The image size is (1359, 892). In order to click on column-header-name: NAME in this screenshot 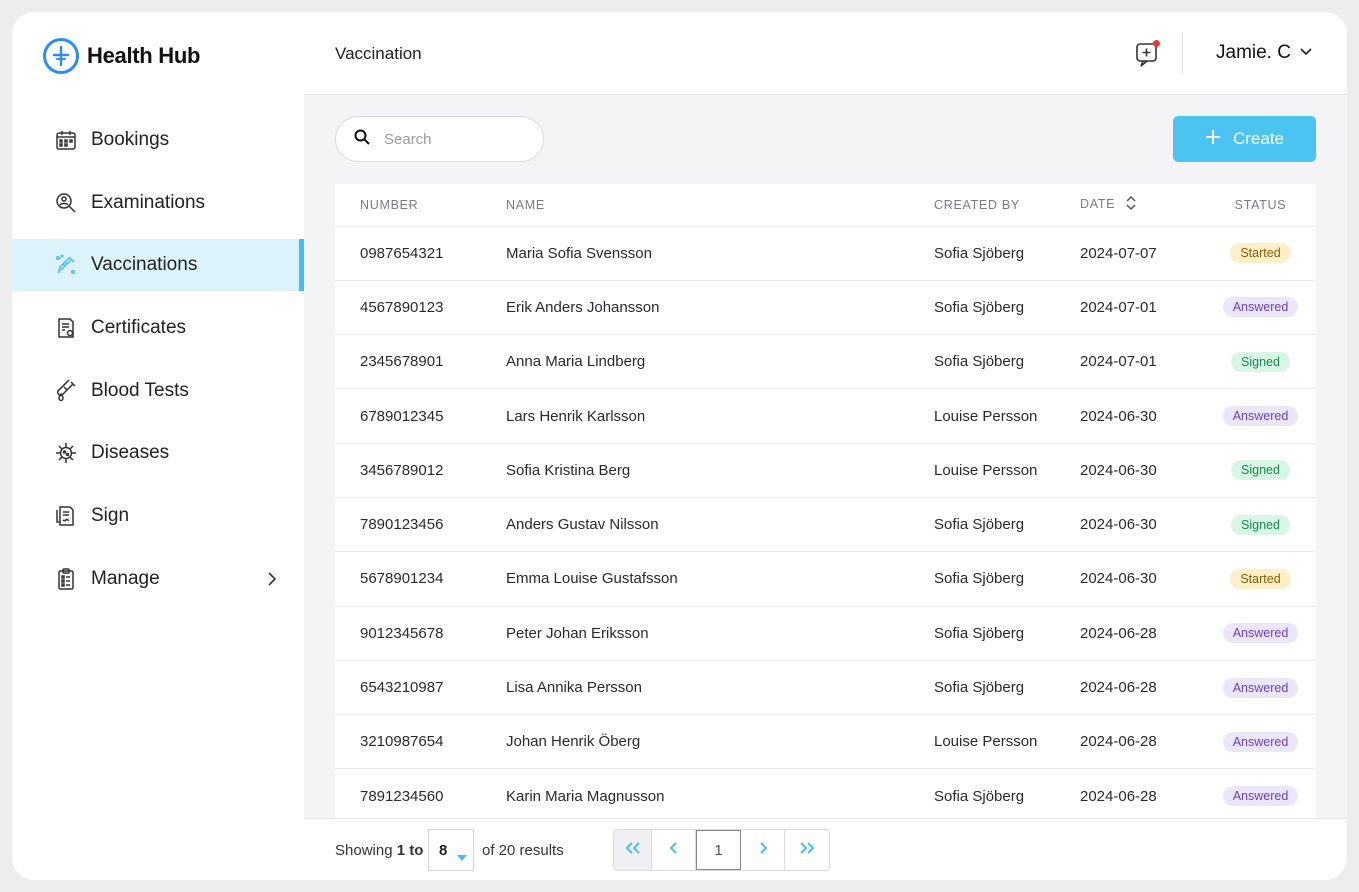, I will do `click(720, 205)`.